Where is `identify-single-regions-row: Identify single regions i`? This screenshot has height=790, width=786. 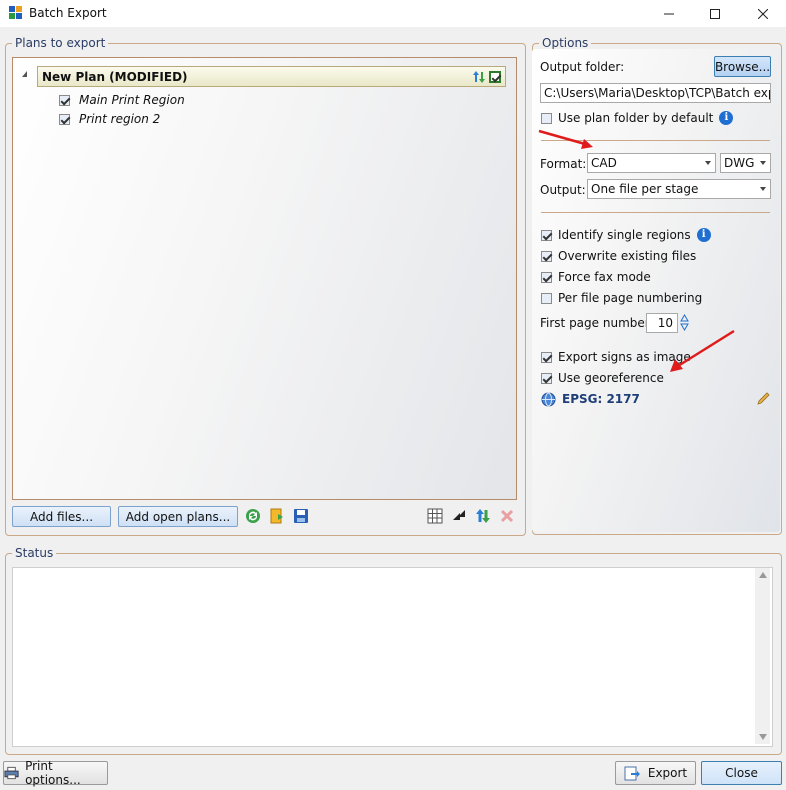 identify-single-regions-row: Identify single regions i is located at coordinates (626, 235).